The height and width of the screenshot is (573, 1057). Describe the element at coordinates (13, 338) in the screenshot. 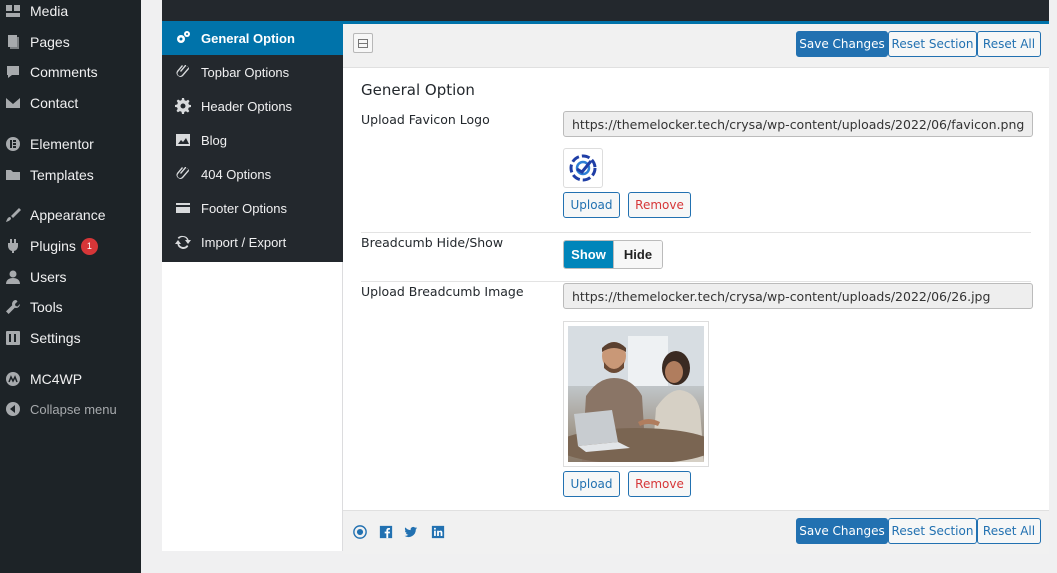

I see `settings-icon` at that location.